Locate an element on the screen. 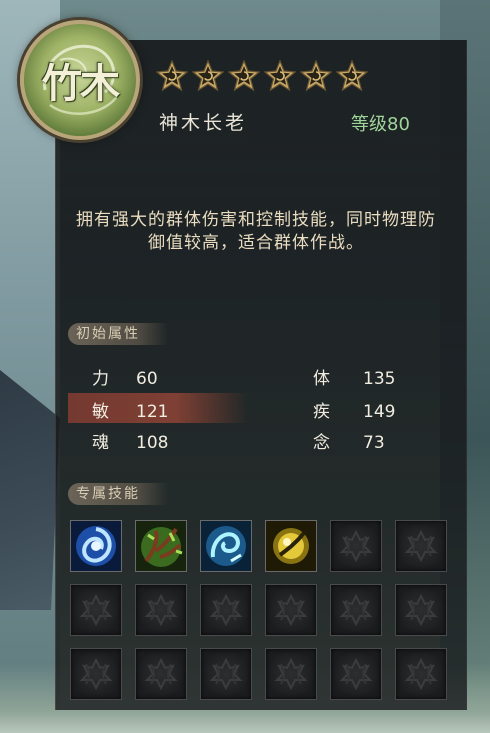  attribute-value: 73 is located at coordinates (374, 443).